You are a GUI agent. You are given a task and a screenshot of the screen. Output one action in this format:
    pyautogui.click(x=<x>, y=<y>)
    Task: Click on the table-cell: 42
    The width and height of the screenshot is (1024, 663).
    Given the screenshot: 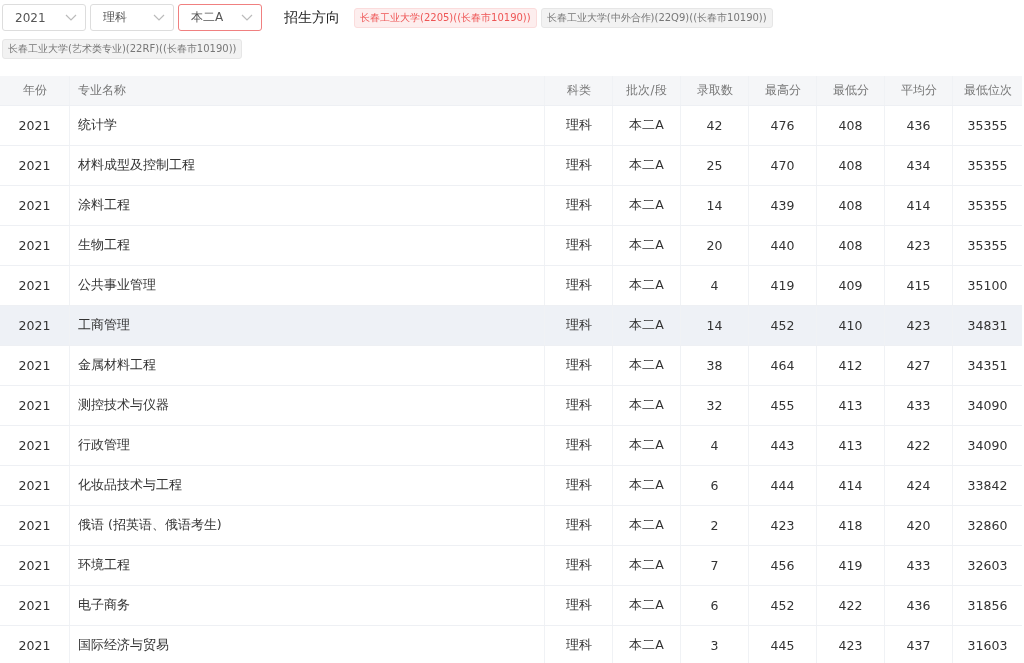 What is the action you would take?
    pyautogui.click(x=715, y=125)
    